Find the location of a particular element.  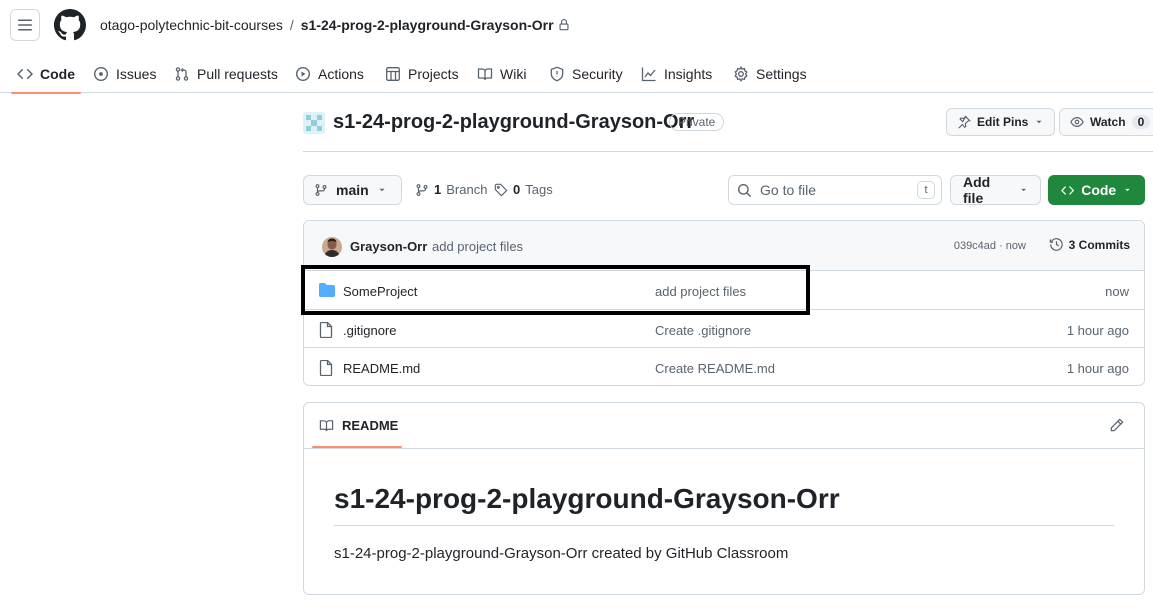

play-icon is located at coordinates (303, 74).